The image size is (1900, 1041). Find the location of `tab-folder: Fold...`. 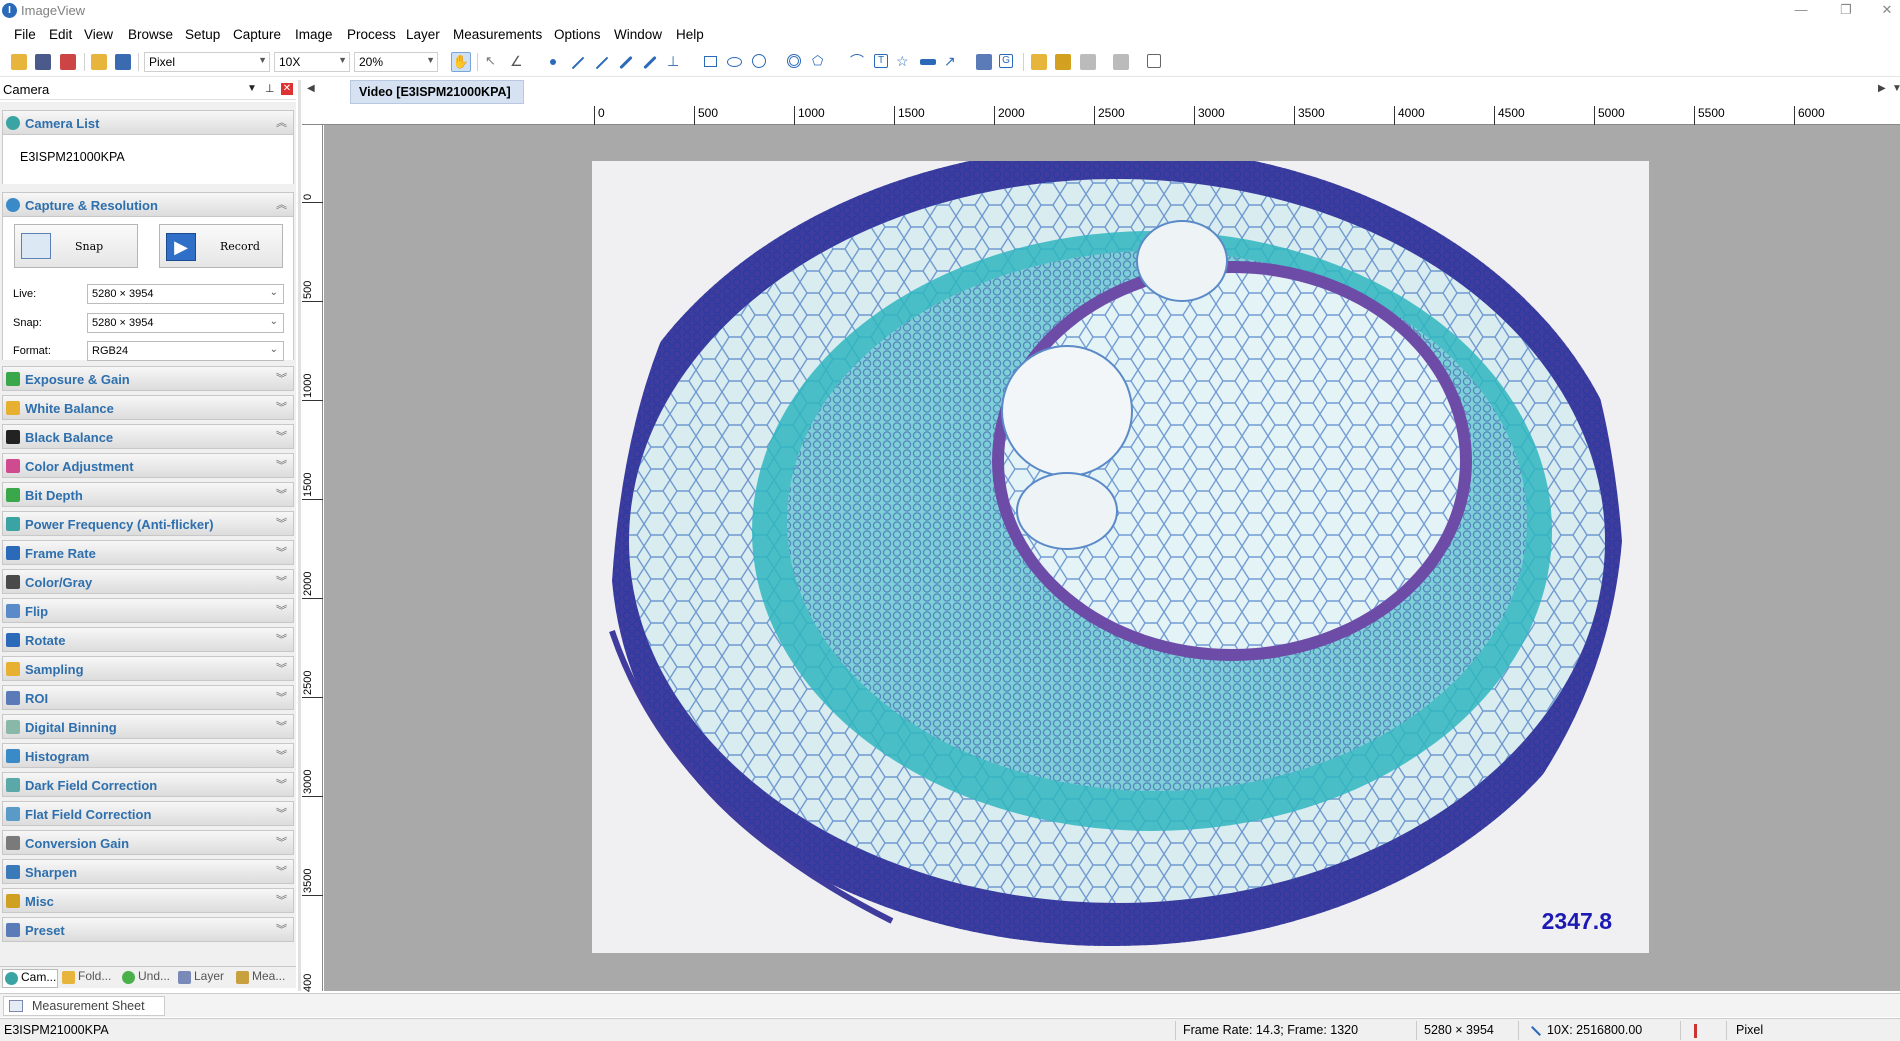

tab-folder: Fold... is located at coordinates (85, 978).